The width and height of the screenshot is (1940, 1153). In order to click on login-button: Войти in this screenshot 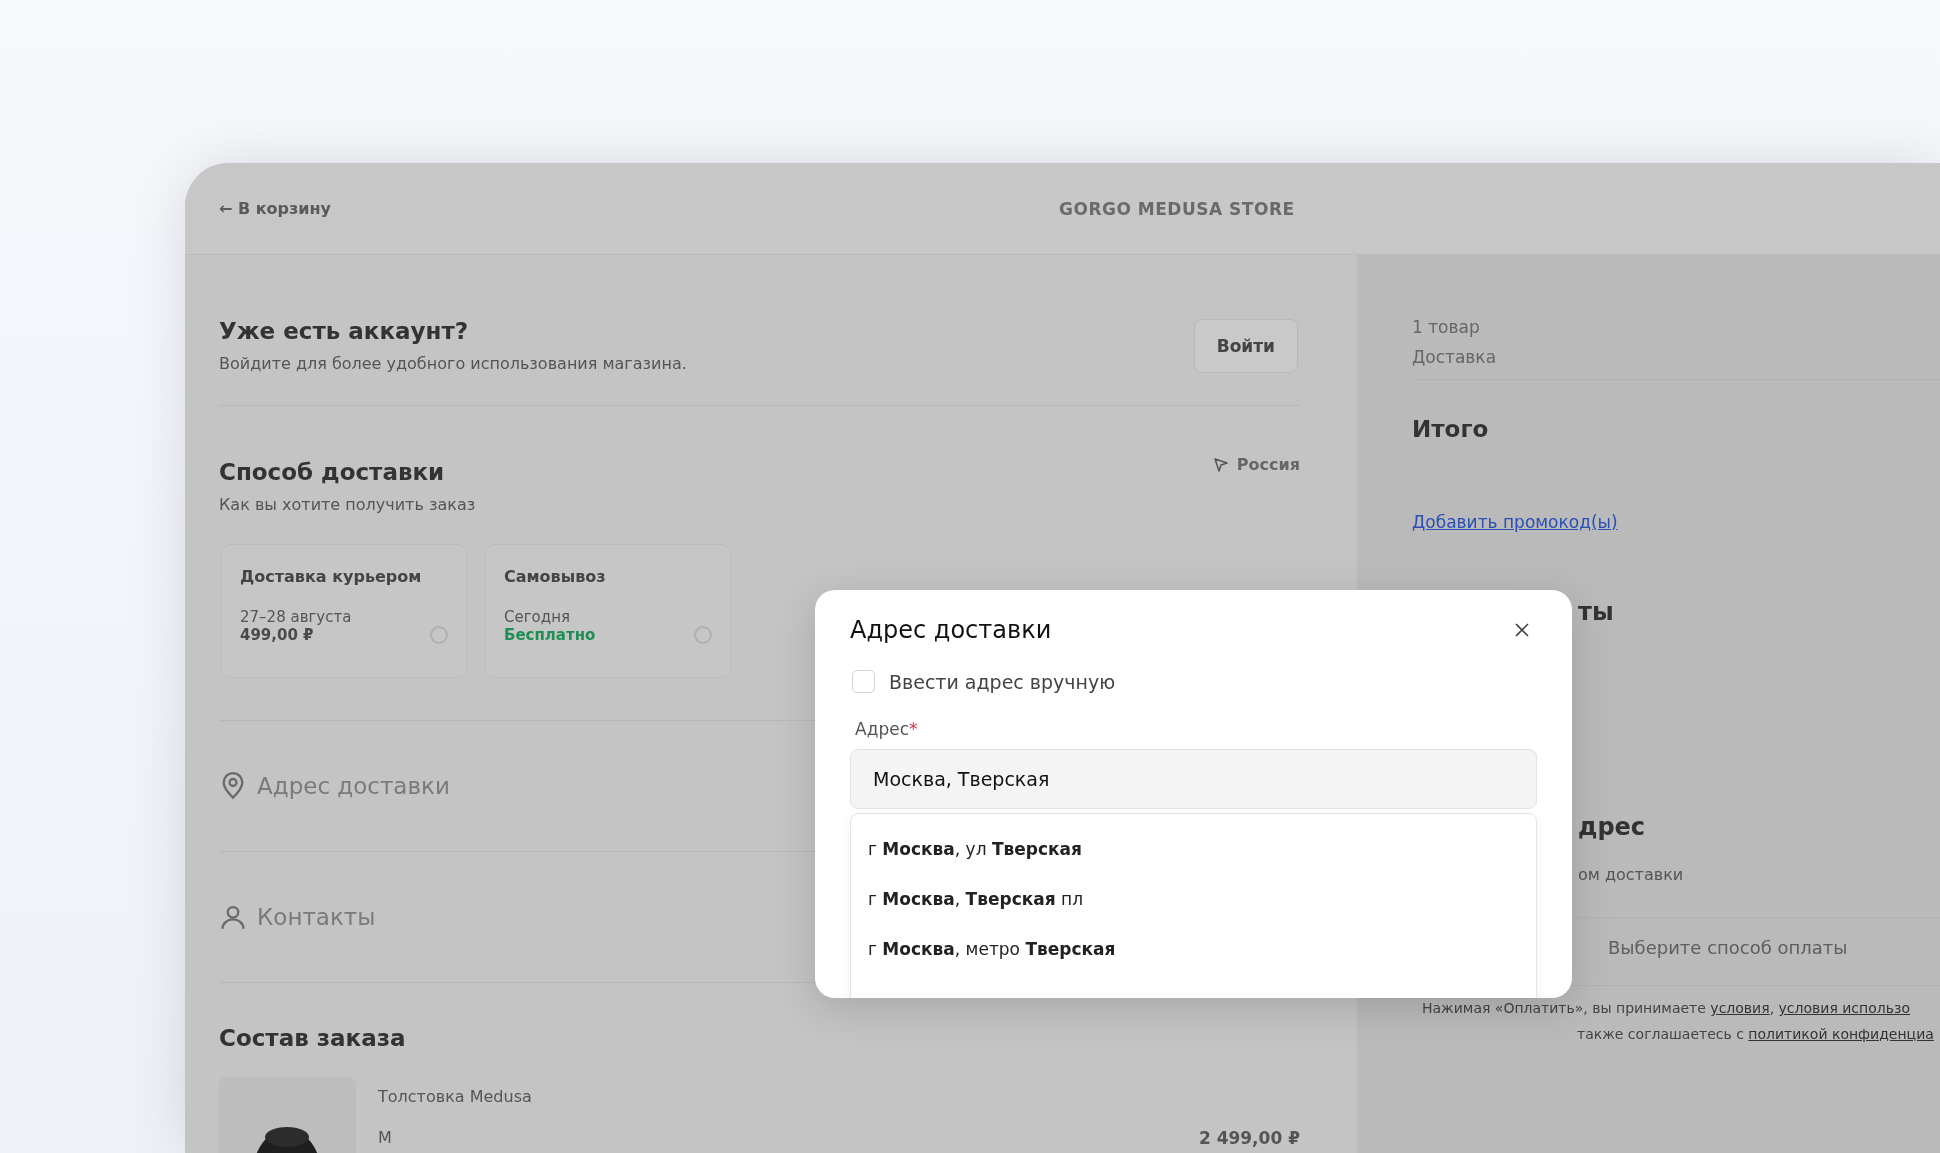, I will do `click(1245, 345)`.